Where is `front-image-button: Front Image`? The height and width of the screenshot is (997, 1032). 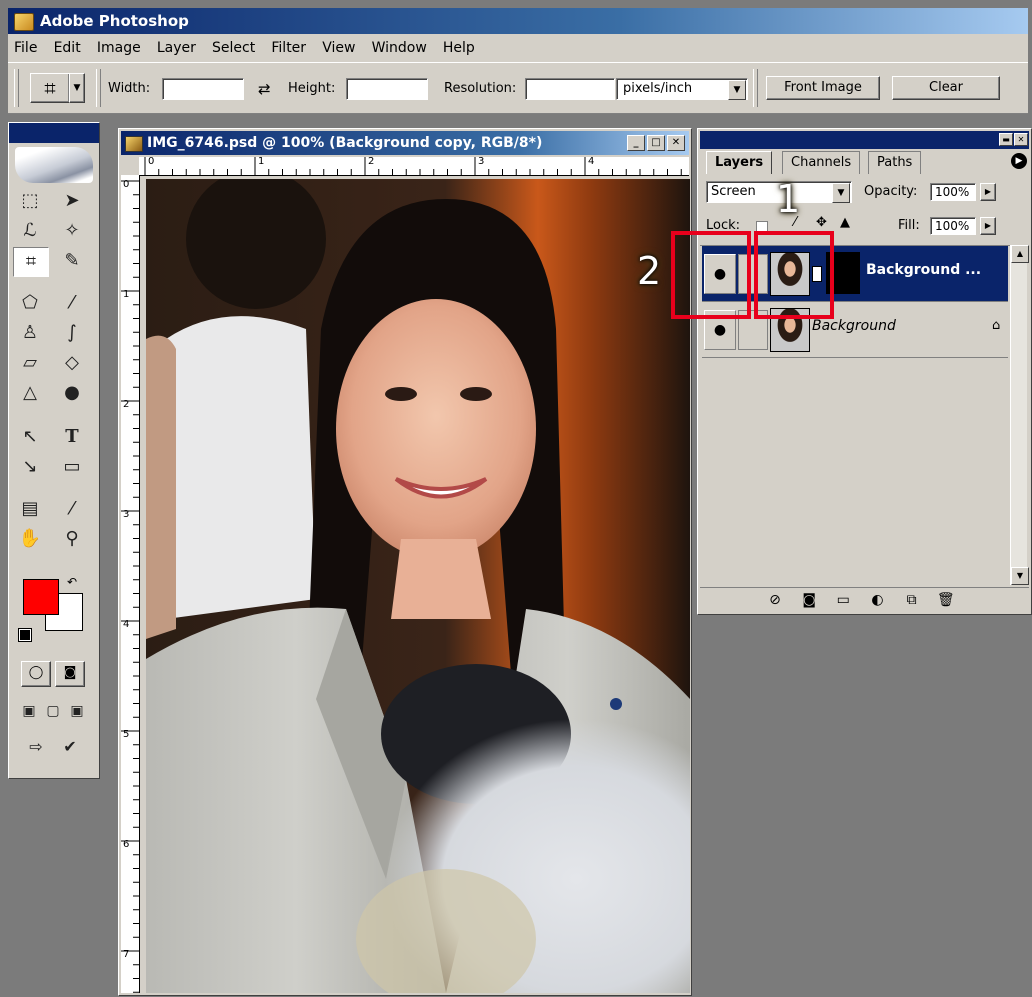
front-image-button: Front Image is located at coordinates (823, 88).